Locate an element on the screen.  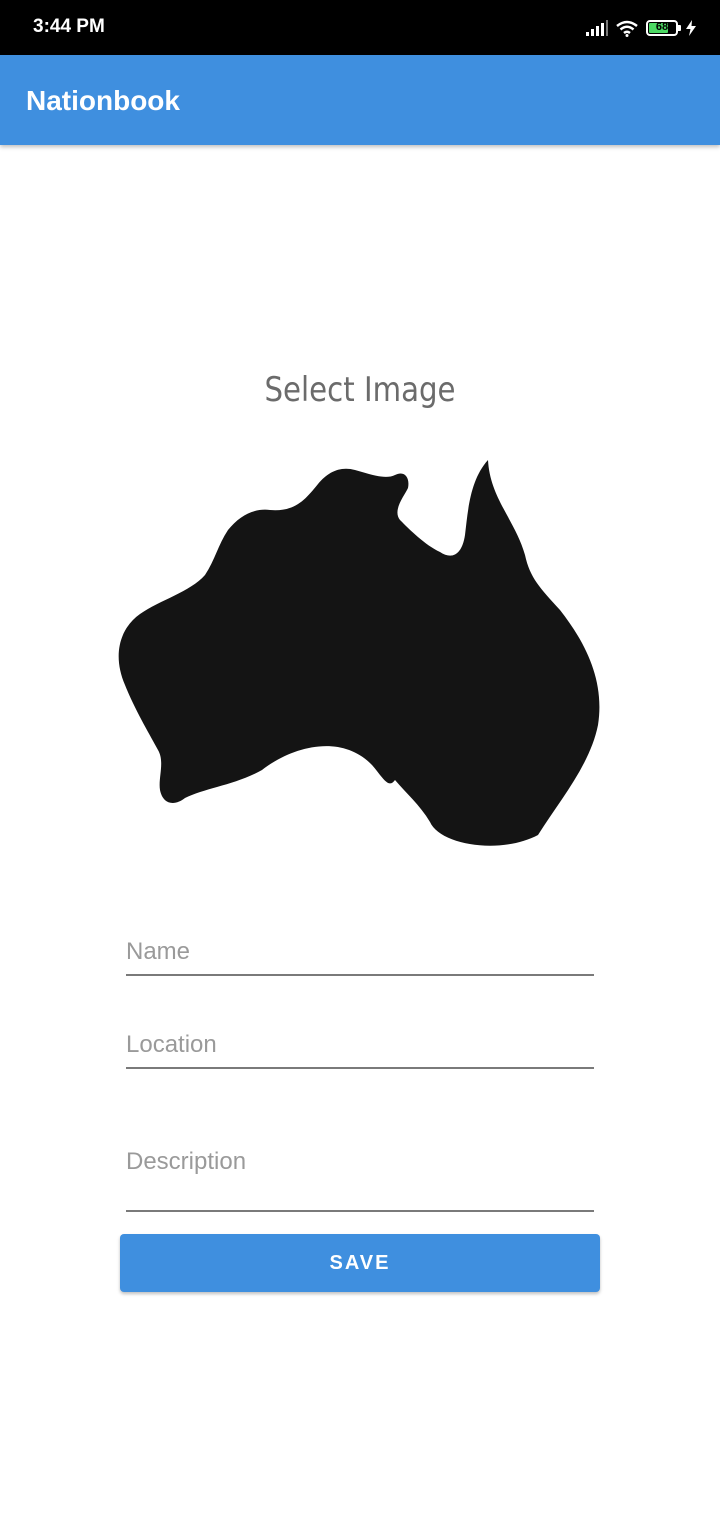
description-input is located at coordinates (360, 1162).